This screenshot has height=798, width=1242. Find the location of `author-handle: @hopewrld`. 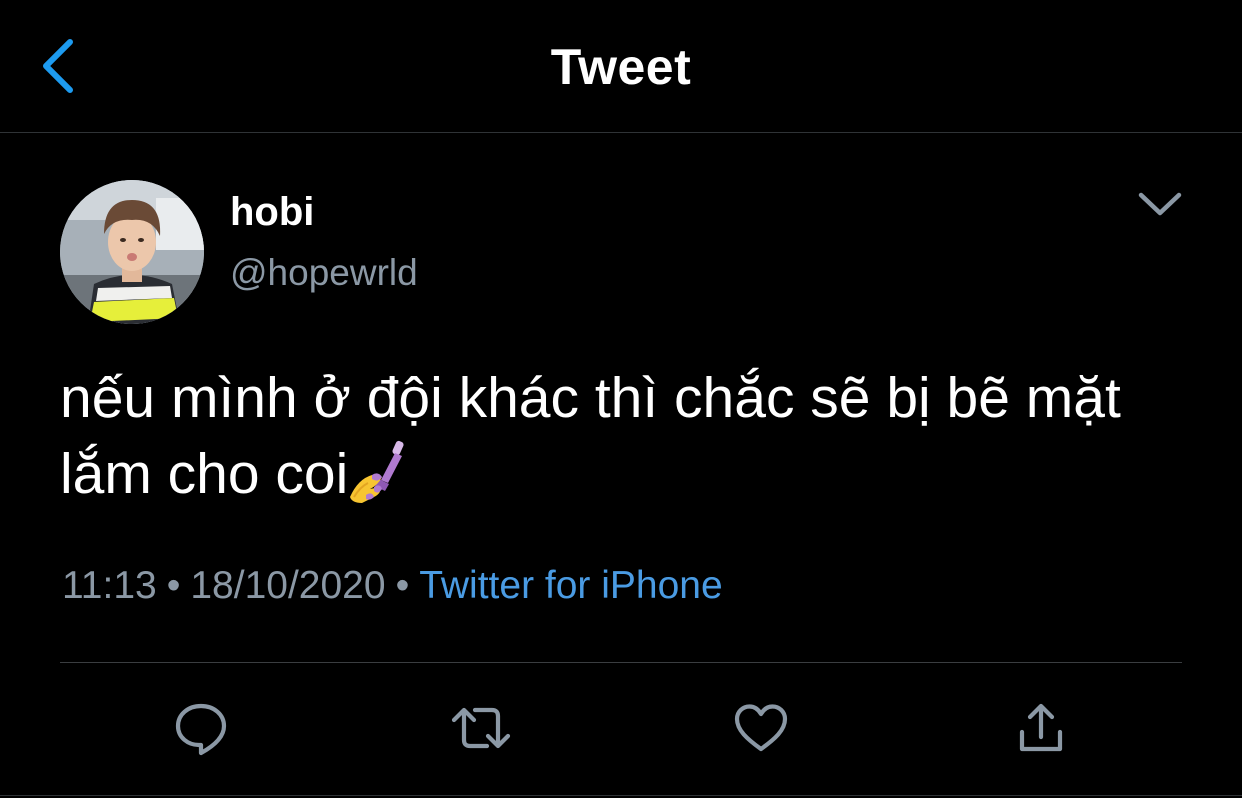

author-handle: @hopewrld is located at coordinates (324, 273).